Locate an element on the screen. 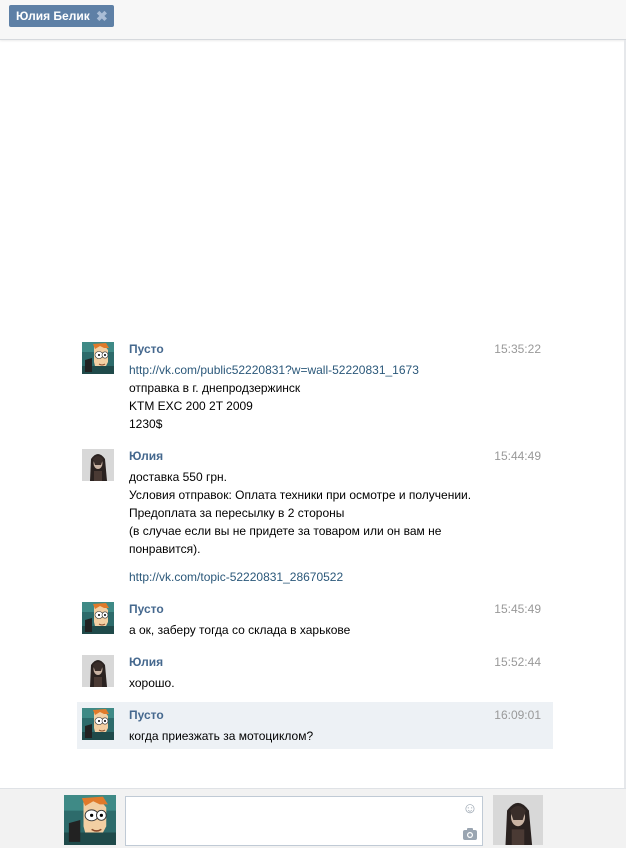 This screenshot has width=626, height=848. message-body: когда приезжать за мотоциклом? is located at coordinates (314, 736).